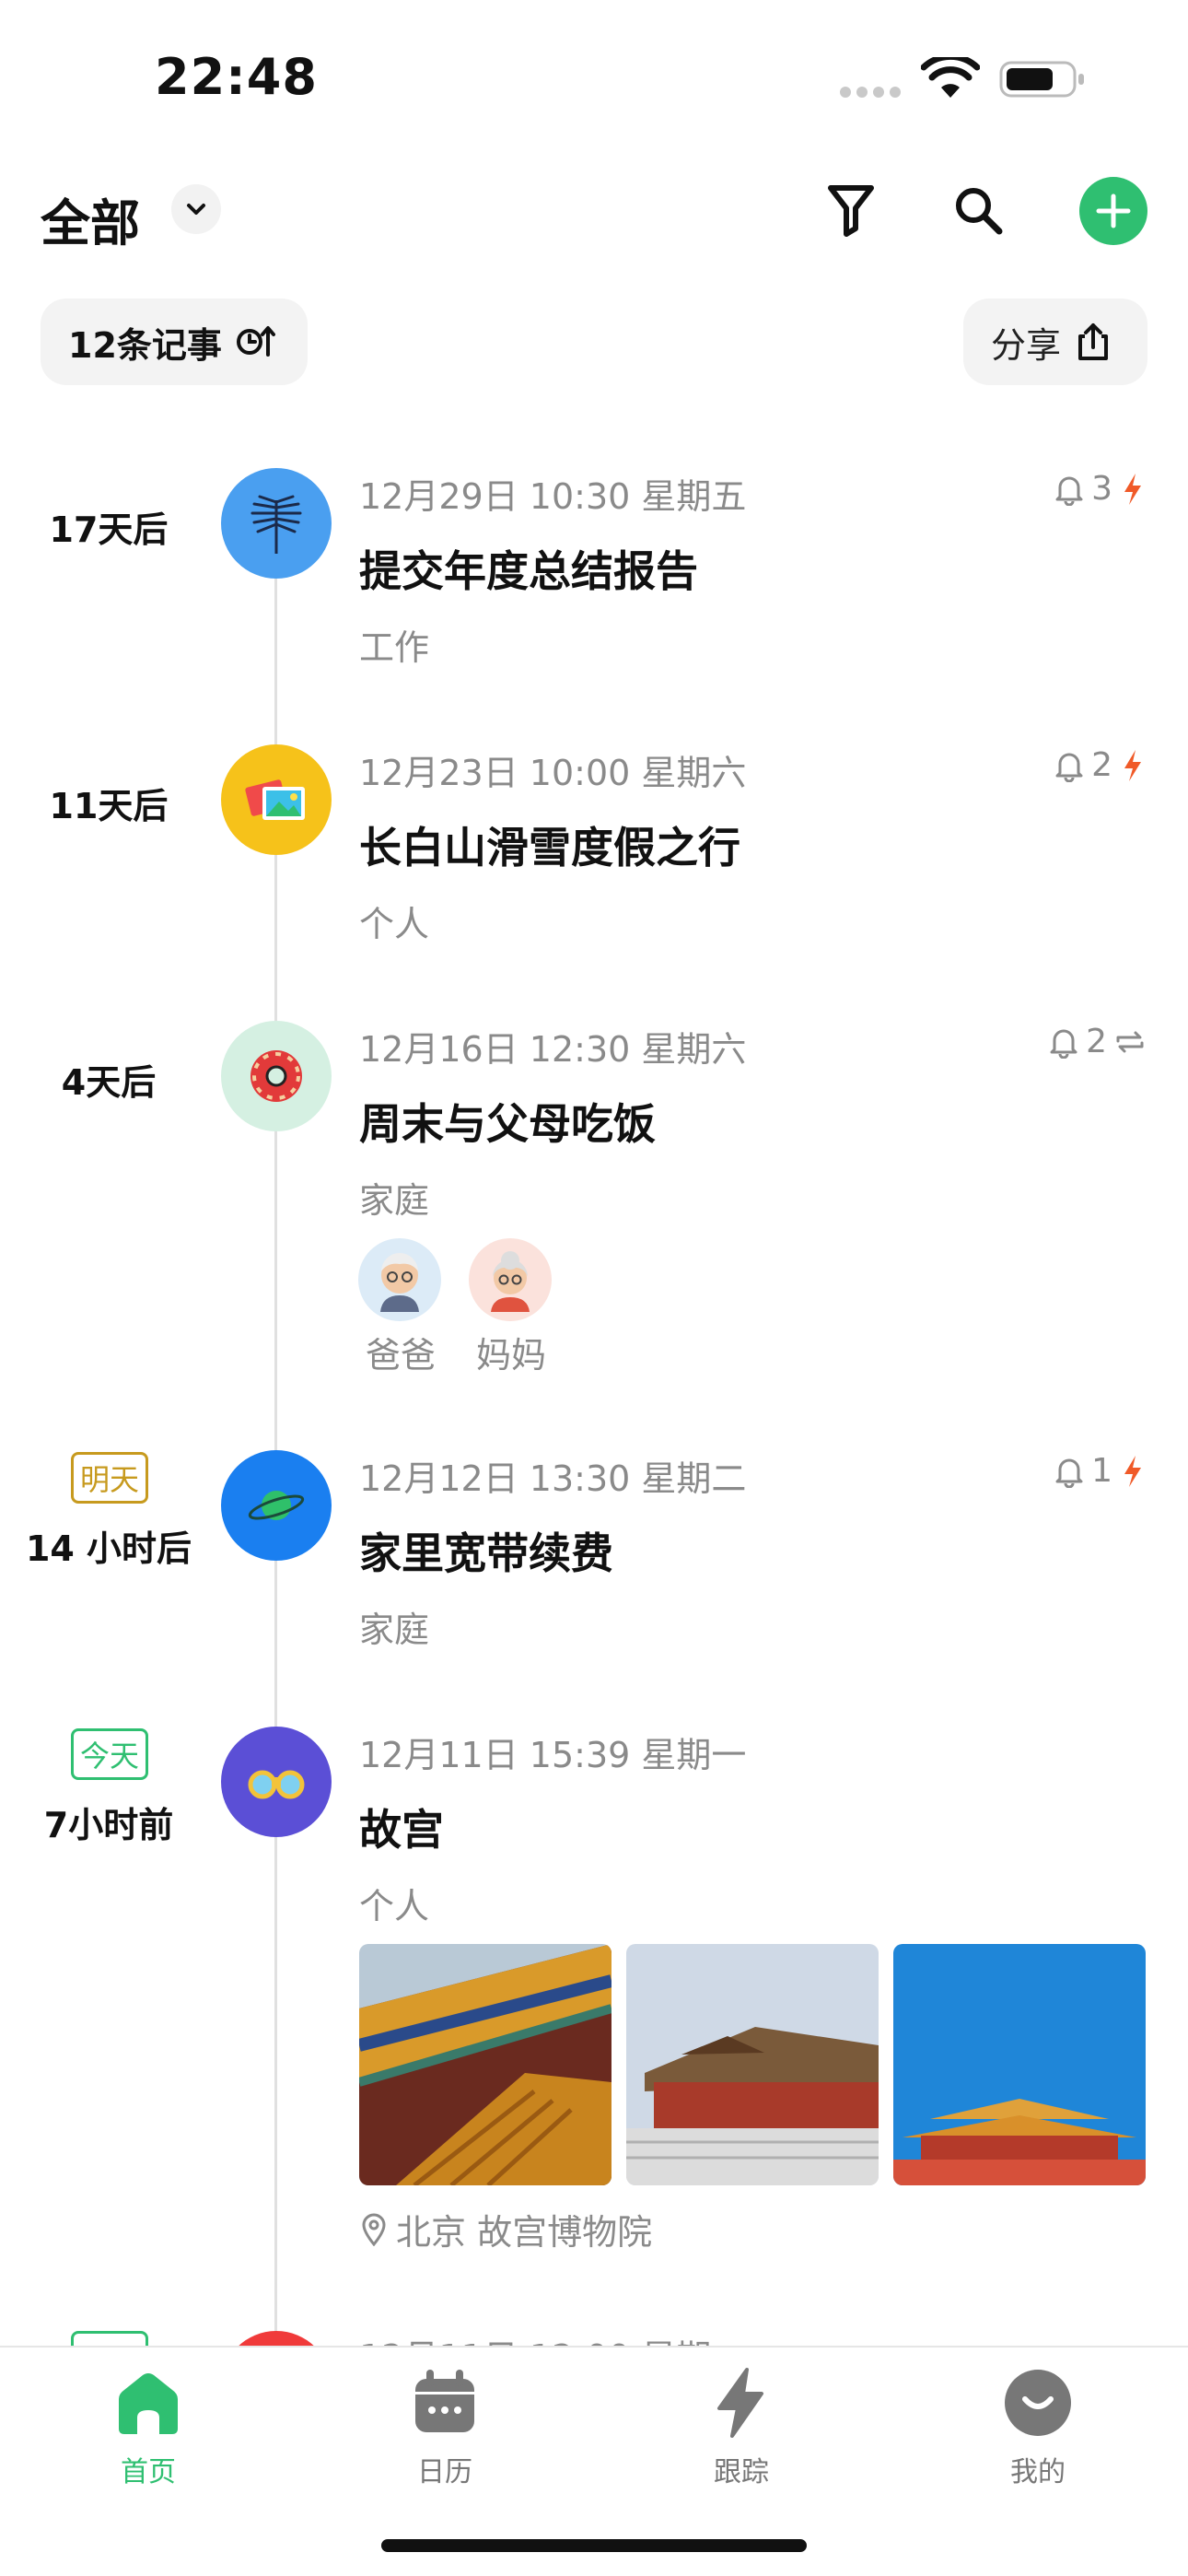 The image size is (1188, 2576). I want to click on sort-clock-icon, so click(256, 341).